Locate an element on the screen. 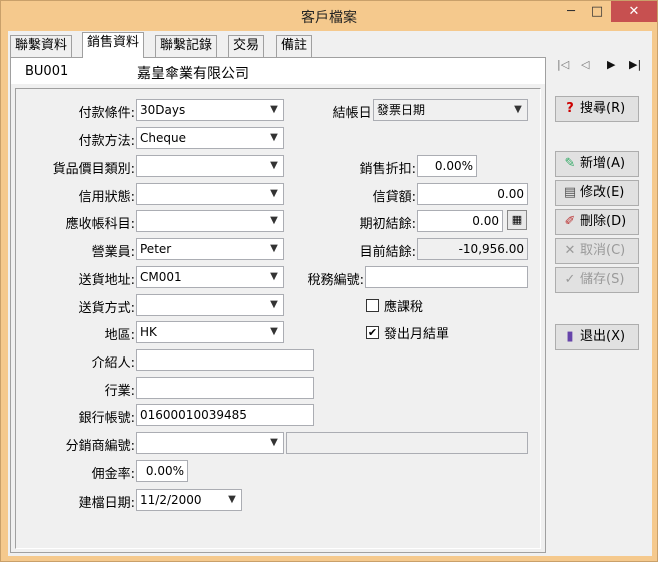  customer-name: 嘉皇傘業有限公司 is located at coordinates (193, 74).